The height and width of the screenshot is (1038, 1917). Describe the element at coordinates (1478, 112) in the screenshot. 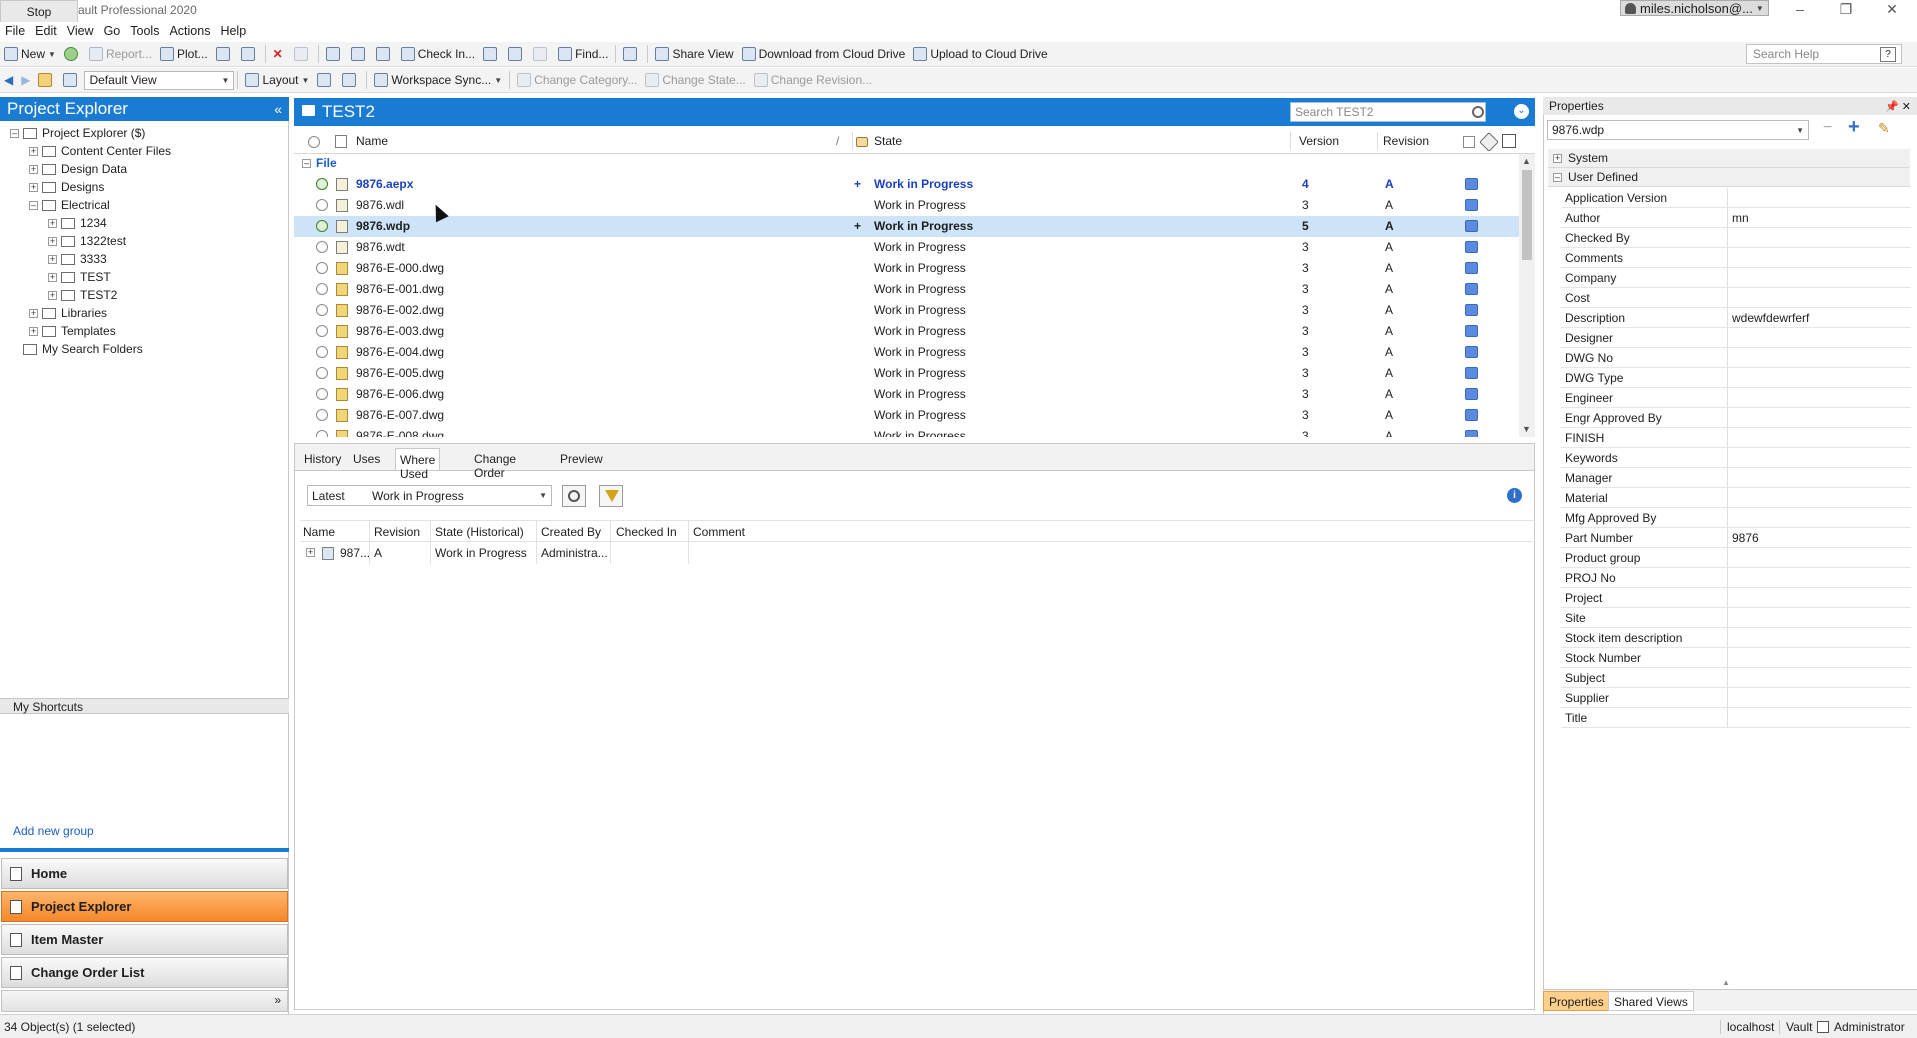

I see `search-icon` at that location.